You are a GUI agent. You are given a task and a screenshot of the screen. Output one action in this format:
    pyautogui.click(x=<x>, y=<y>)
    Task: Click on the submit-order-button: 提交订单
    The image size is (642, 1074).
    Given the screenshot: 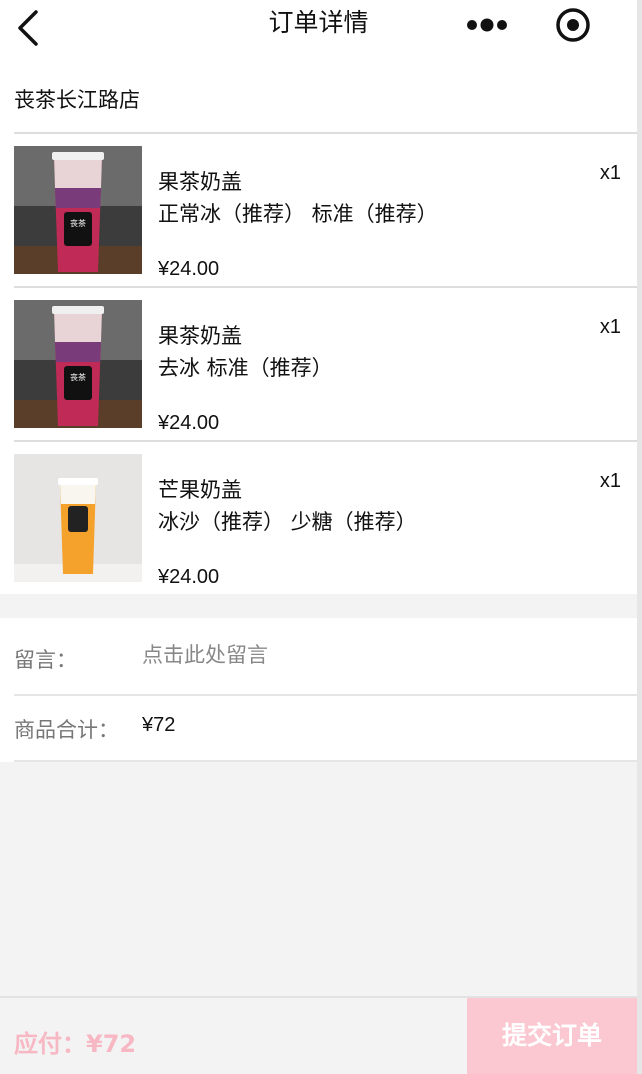 What is the action you would take?
    pyautogui.click(x=552, y=1036)
    